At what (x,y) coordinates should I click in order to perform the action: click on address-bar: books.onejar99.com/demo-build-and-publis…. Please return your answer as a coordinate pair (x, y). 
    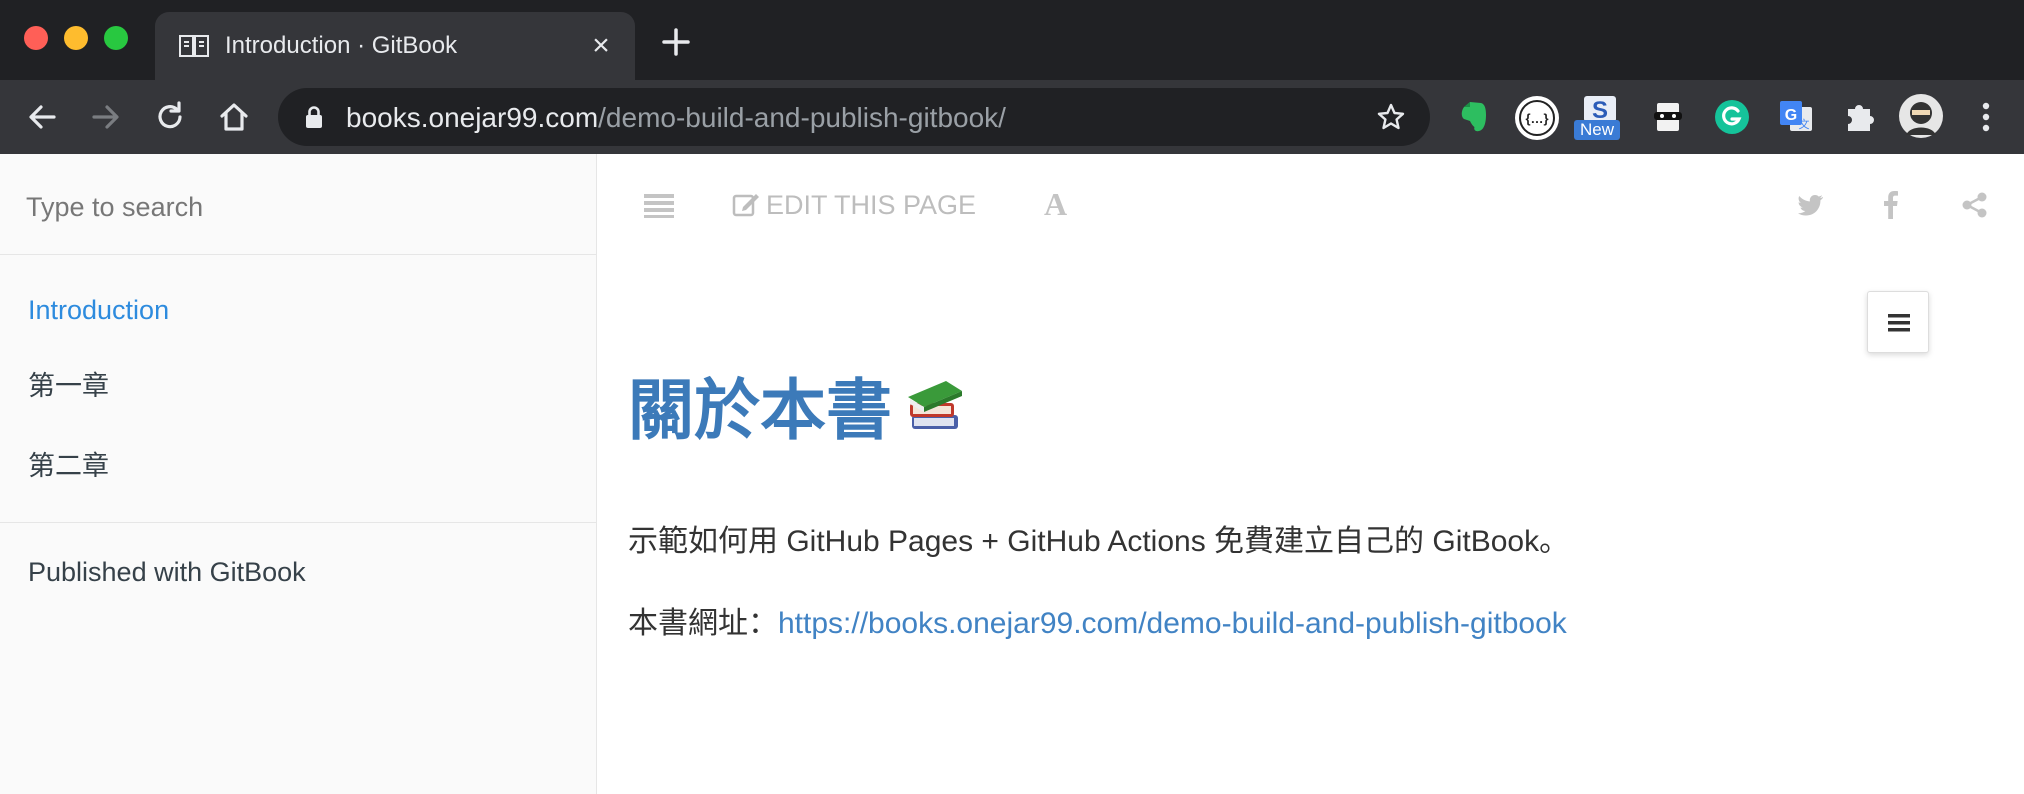
    Looking at the image, I should click on (854, 117).